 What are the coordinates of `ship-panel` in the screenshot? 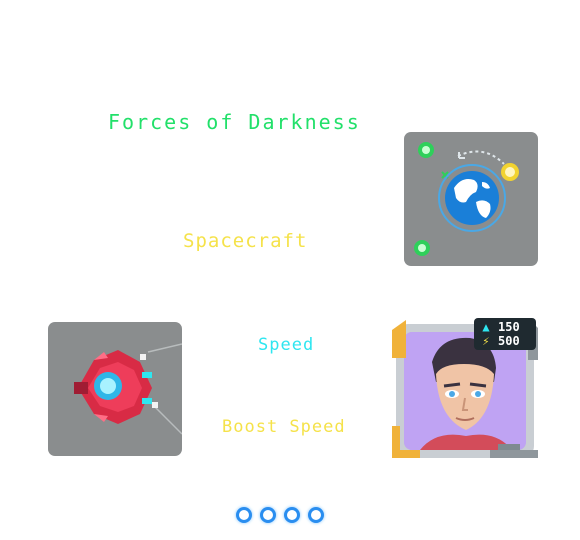 It's located at (115, 389).